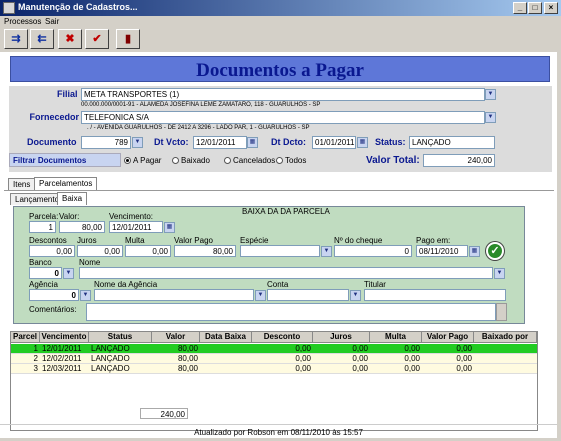 The image size is (561, 441). I want to click on confirm-button: ✔, so click(97, 39).